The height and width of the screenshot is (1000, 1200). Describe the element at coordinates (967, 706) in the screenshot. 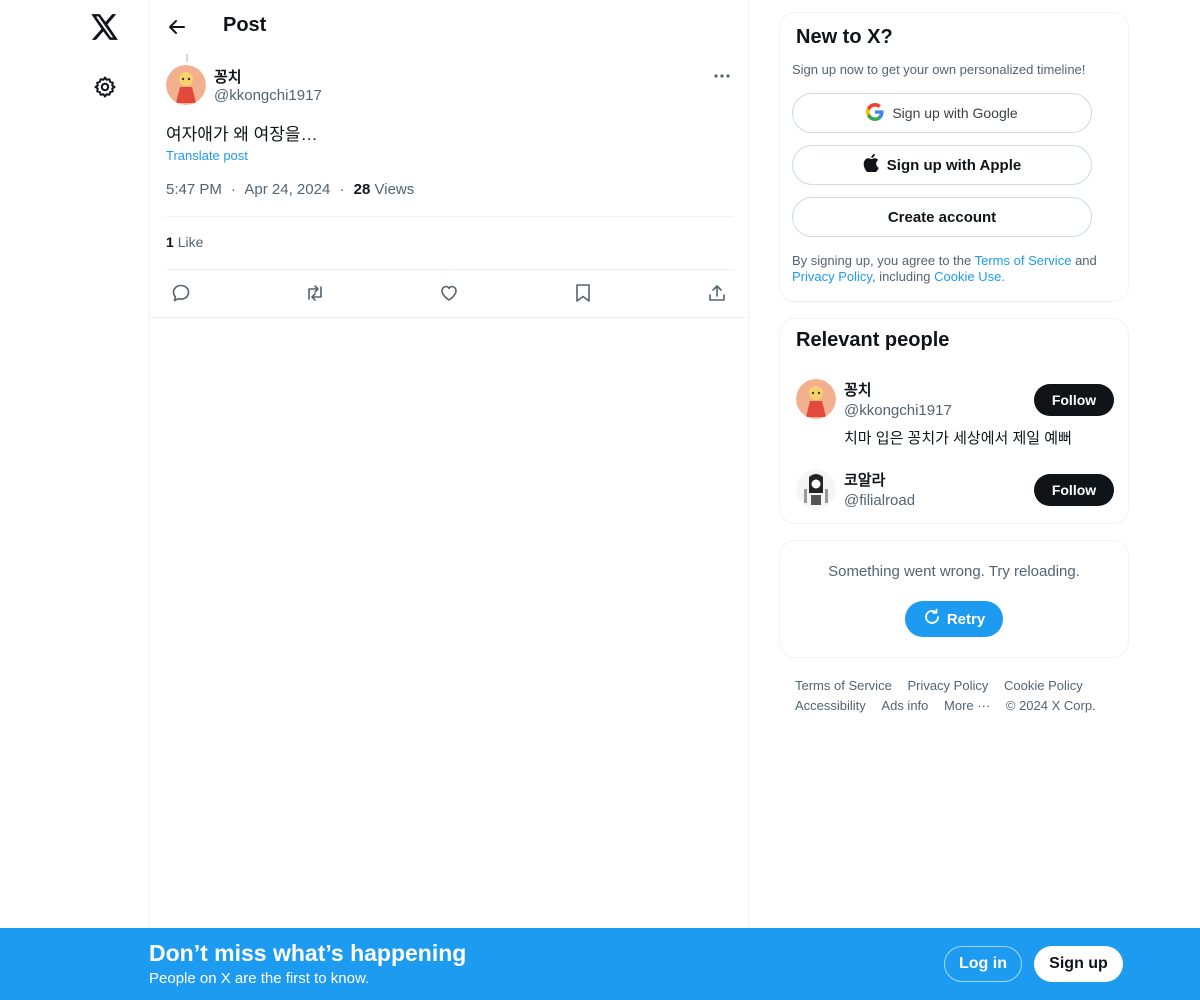

I see `footer-link-more: More ···` at that location.